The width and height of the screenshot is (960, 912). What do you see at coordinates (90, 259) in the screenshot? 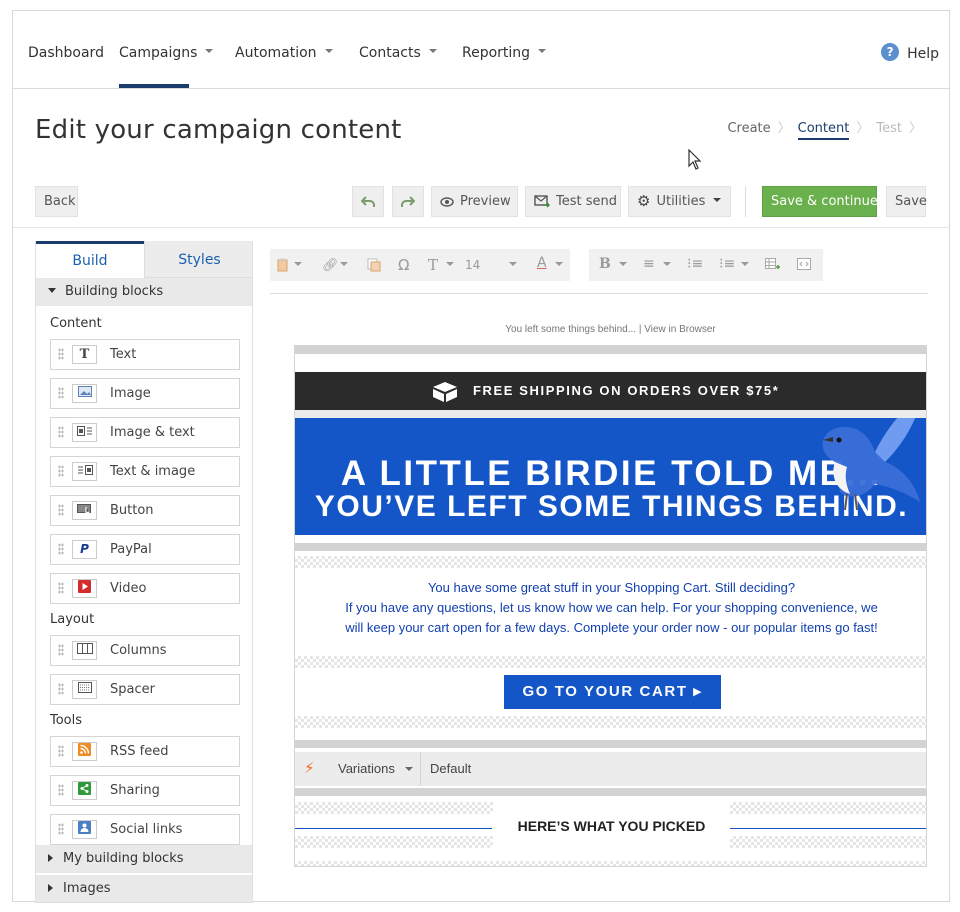
I see `tab-build: Build` at bounding box center [90, 259].